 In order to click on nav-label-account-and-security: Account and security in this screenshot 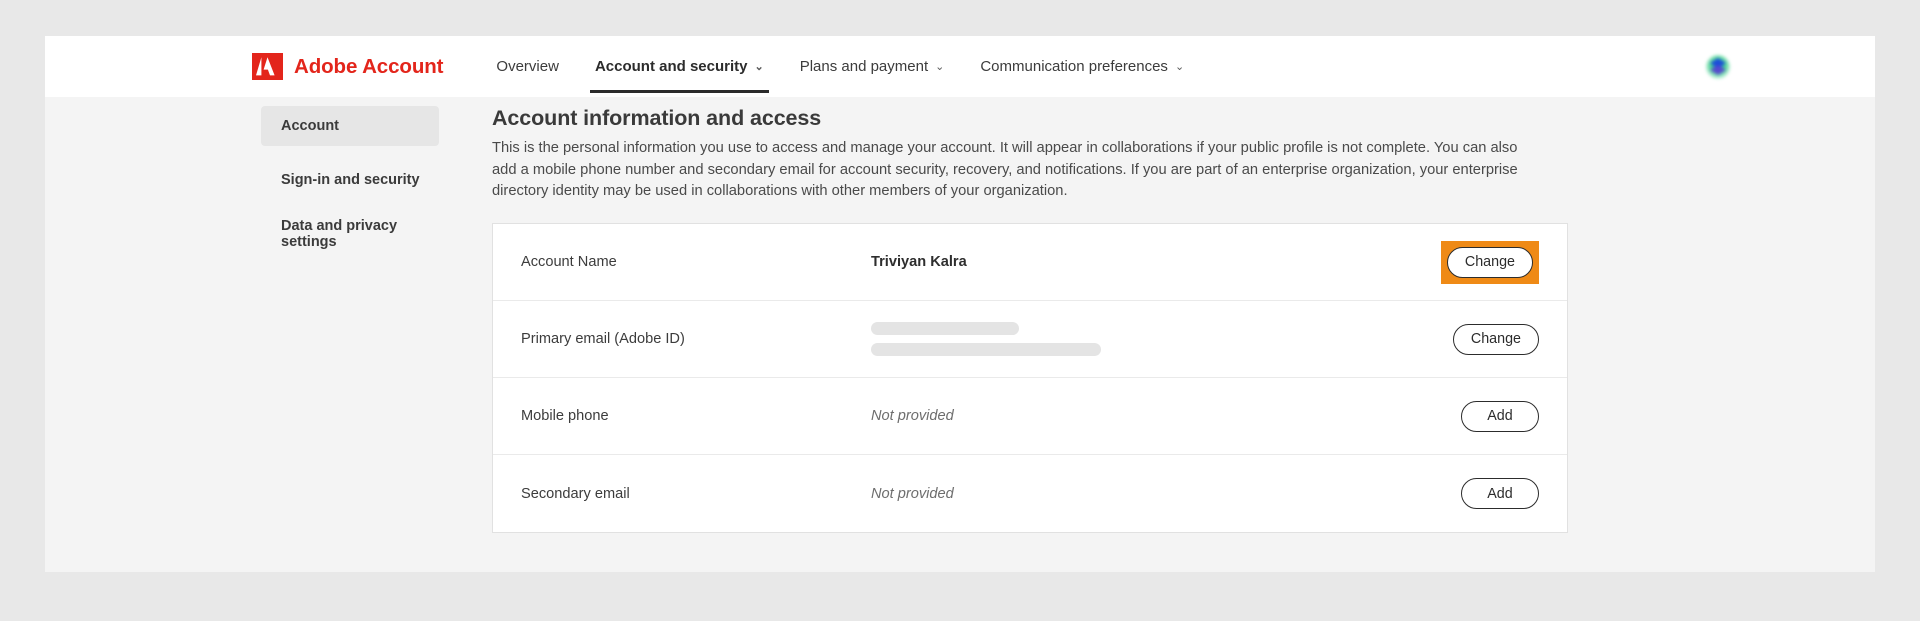, I will do `click(671, 66)`.